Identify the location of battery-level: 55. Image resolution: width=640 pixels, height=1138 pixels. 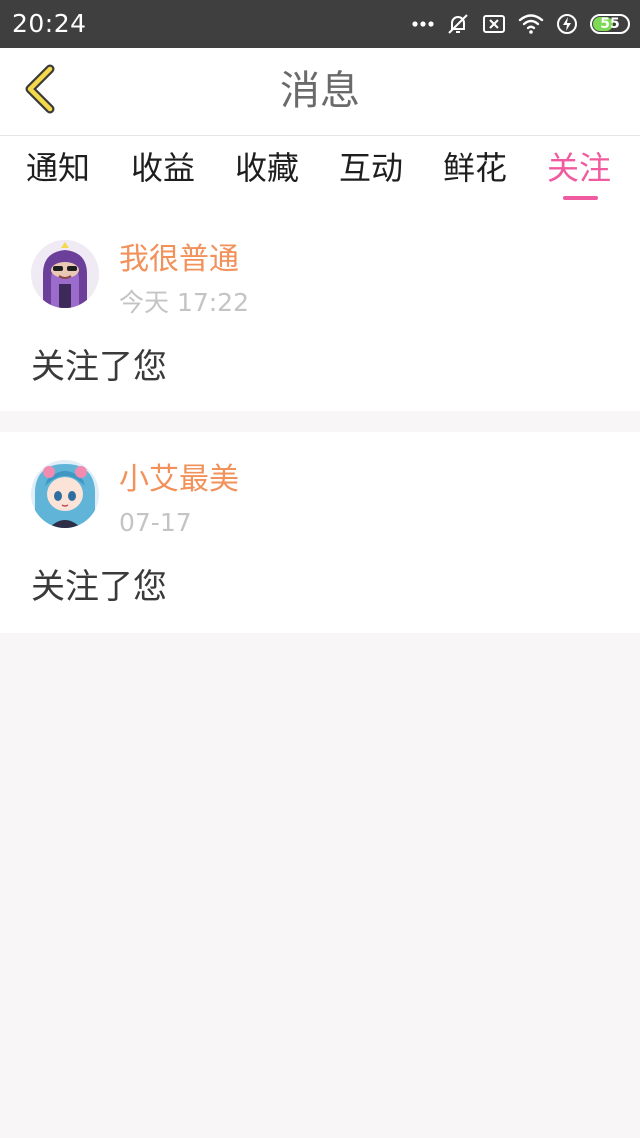
(610, 24).